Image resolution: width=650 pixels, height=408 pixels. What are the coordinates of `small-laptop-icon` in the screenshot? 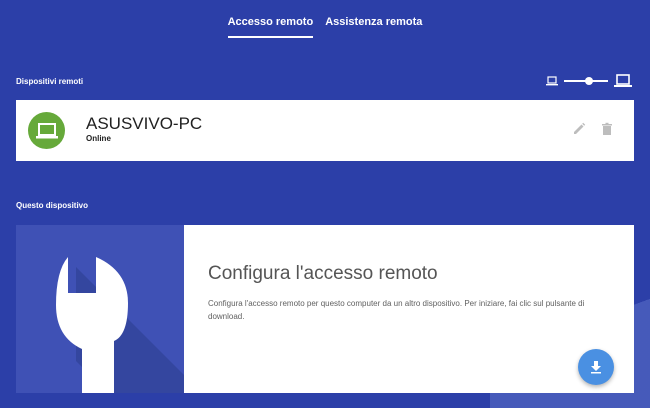 It's located at (552, 81).